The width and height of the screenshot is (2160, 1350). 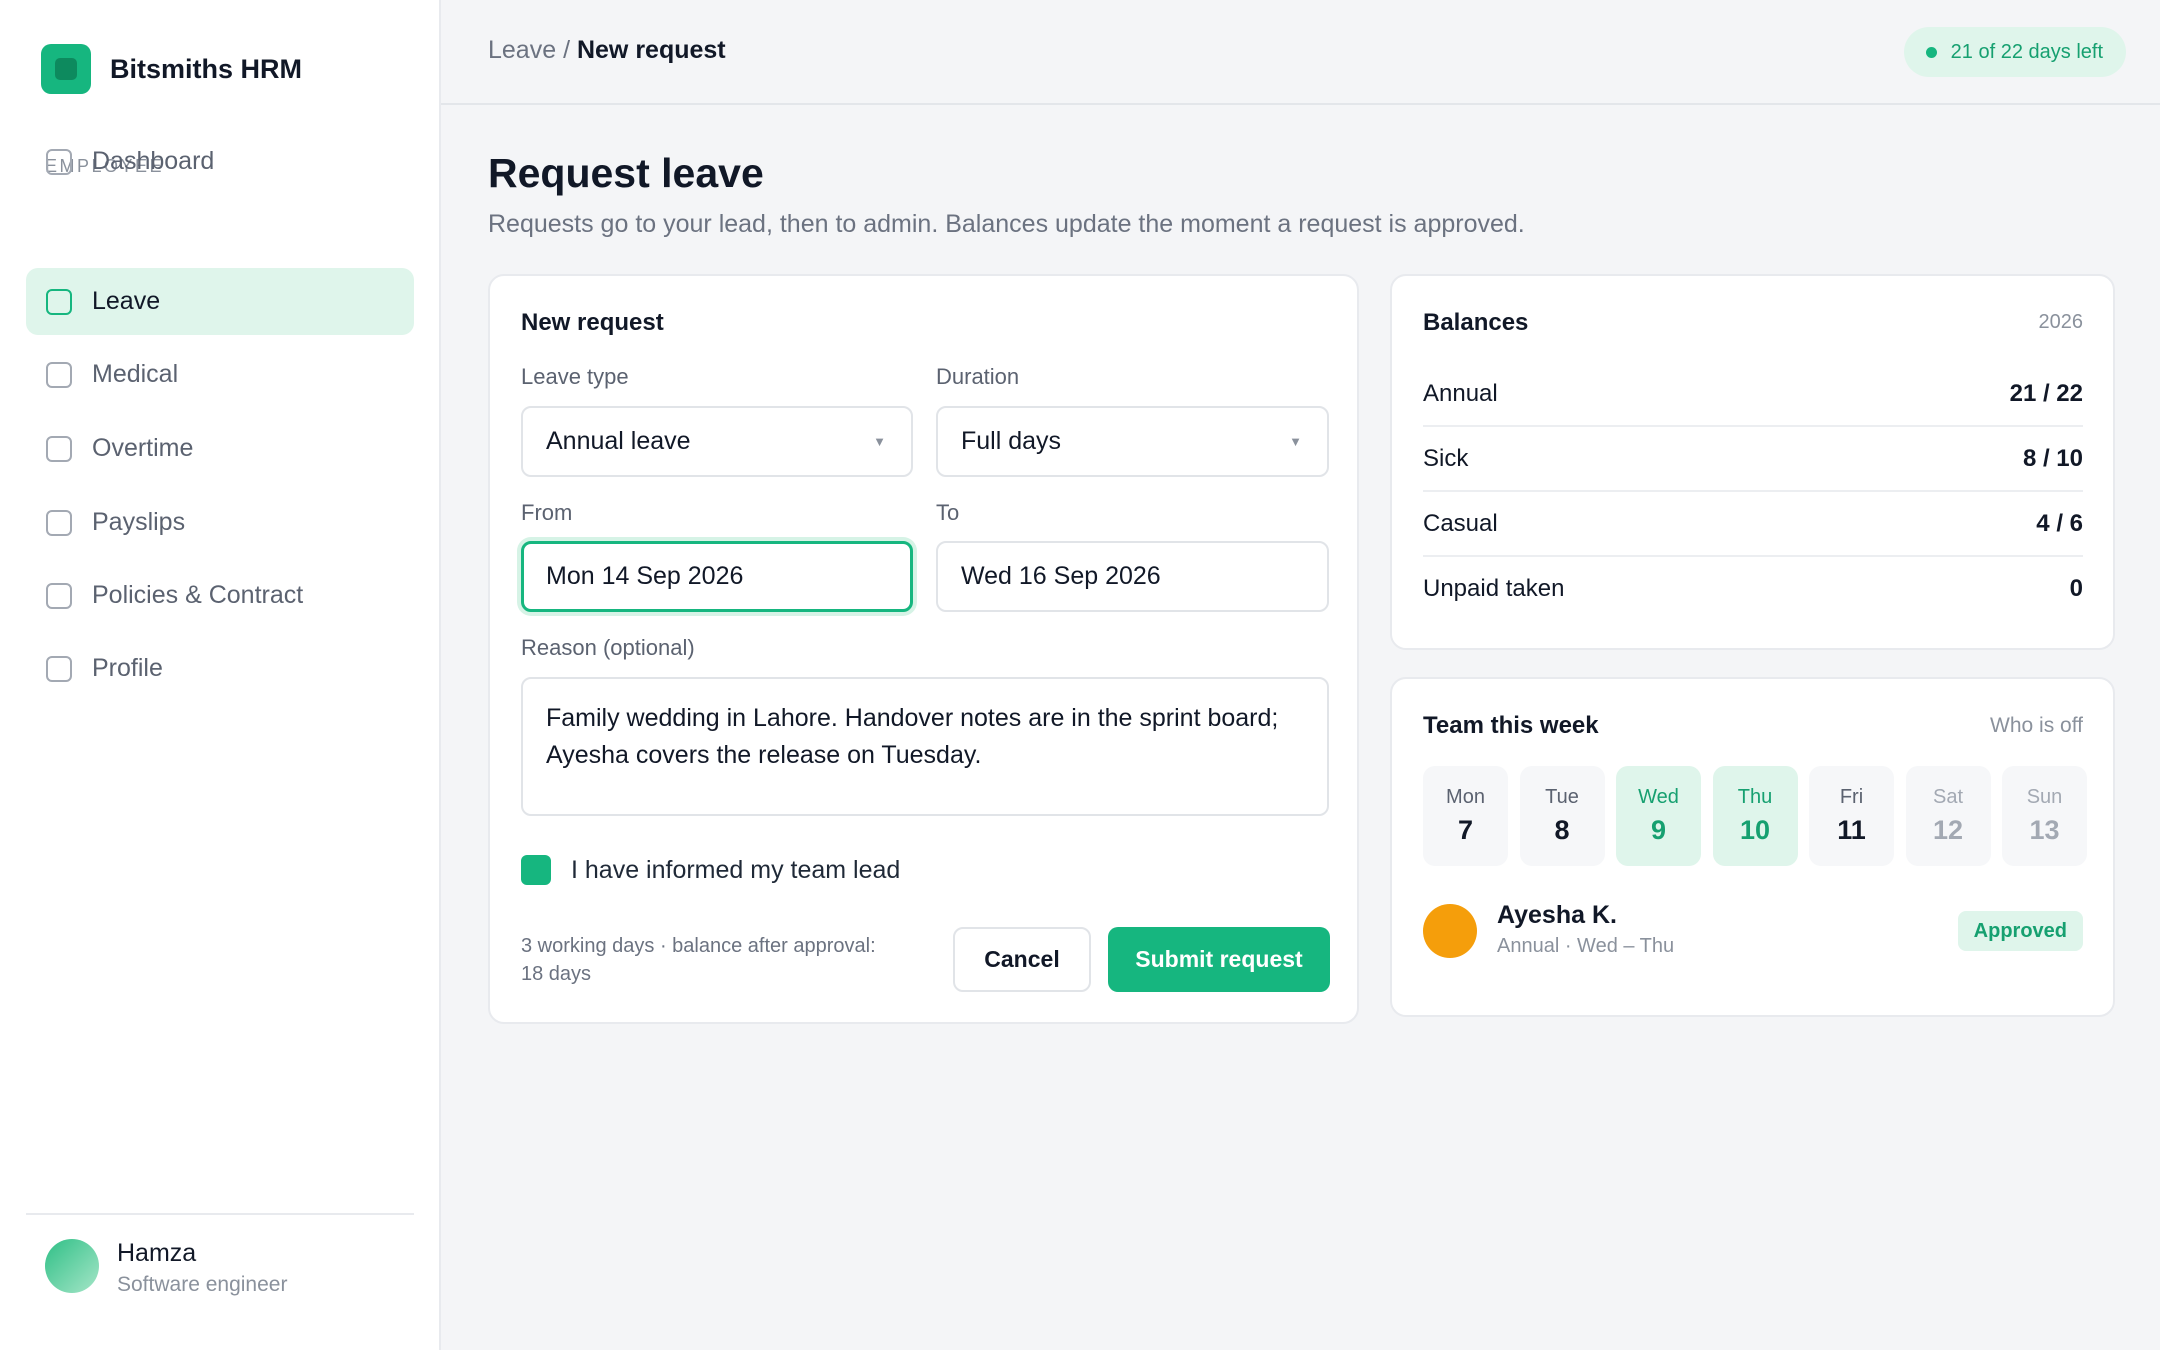 What do you see at coordinates (1132, 441) in the screenshot?
I see `duration-select: Full days ▼` at bounding box center [1132, 441].